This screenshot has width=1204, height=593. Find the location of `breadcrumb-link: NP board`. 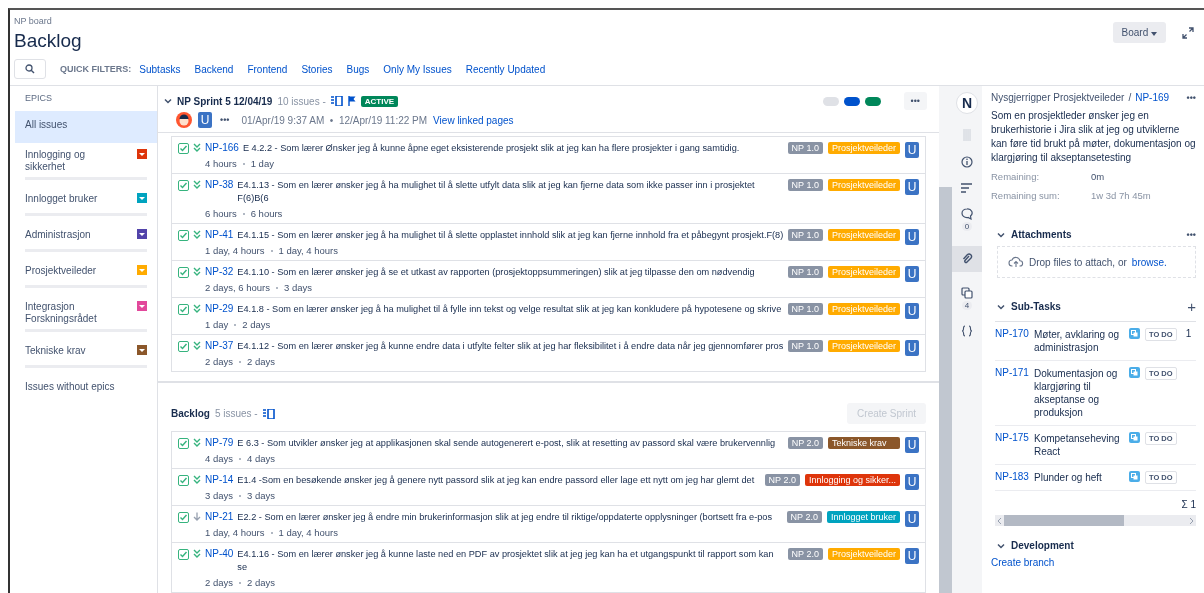

breadcrumb-link: NP board is located at coordinates (48, 21).